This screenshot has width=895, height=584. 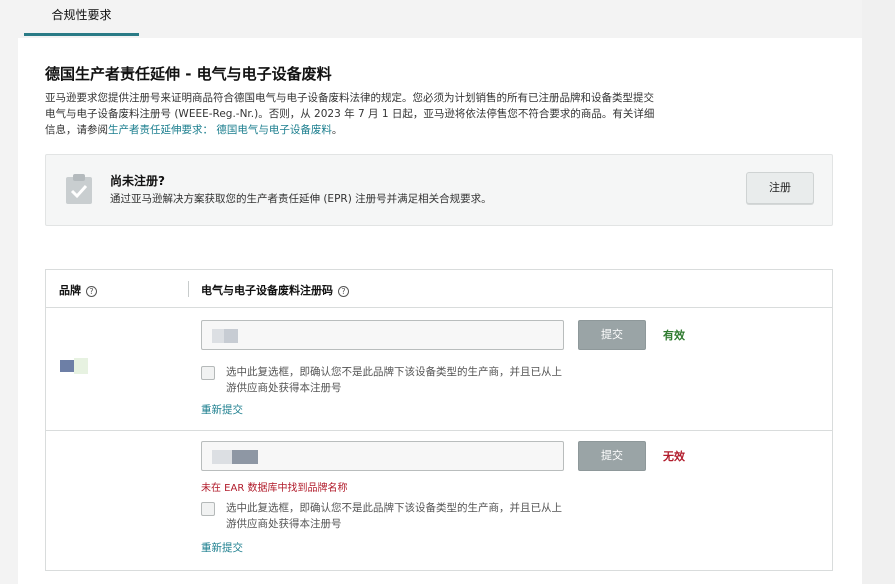 I want to click on notice-text: 通过亚马逊解决方案获取您的生产者责任延伸 (EPR) 注册号并满足相关合规要求。, so click(x=301, y=199).